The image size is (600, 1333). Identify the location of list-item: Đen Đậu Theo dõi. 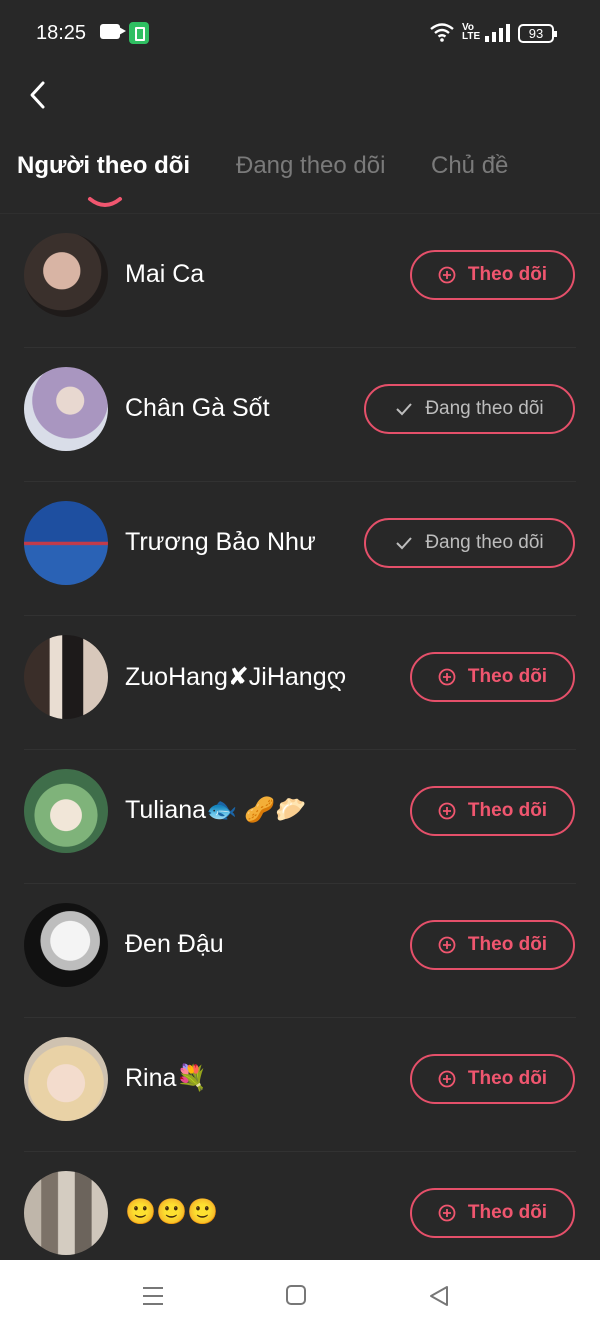
(300, 951).